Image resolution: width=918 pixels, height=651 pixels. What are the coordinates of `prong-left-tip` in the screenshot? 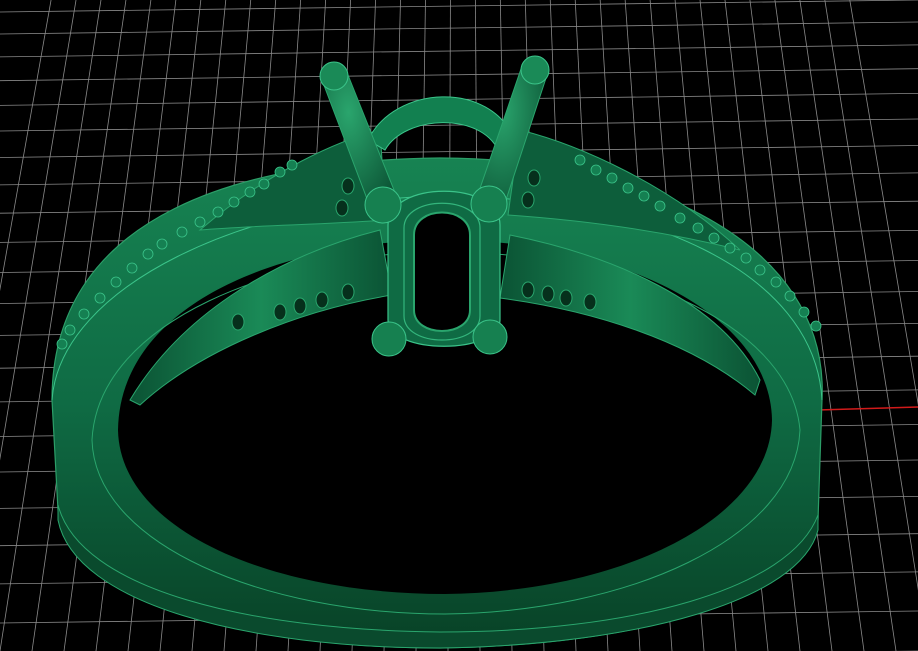 It's located at (334, 76).